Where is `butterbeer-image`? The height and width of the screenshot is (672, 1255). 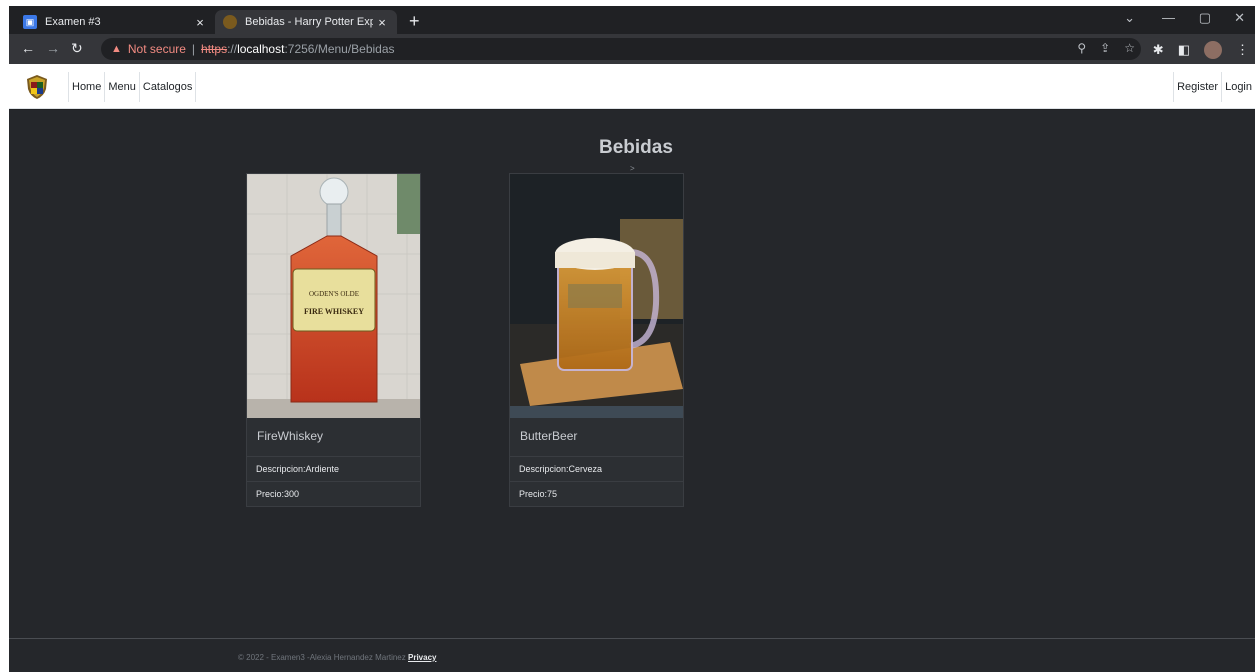 butterbeer-image is located at coordinates (596, 296).